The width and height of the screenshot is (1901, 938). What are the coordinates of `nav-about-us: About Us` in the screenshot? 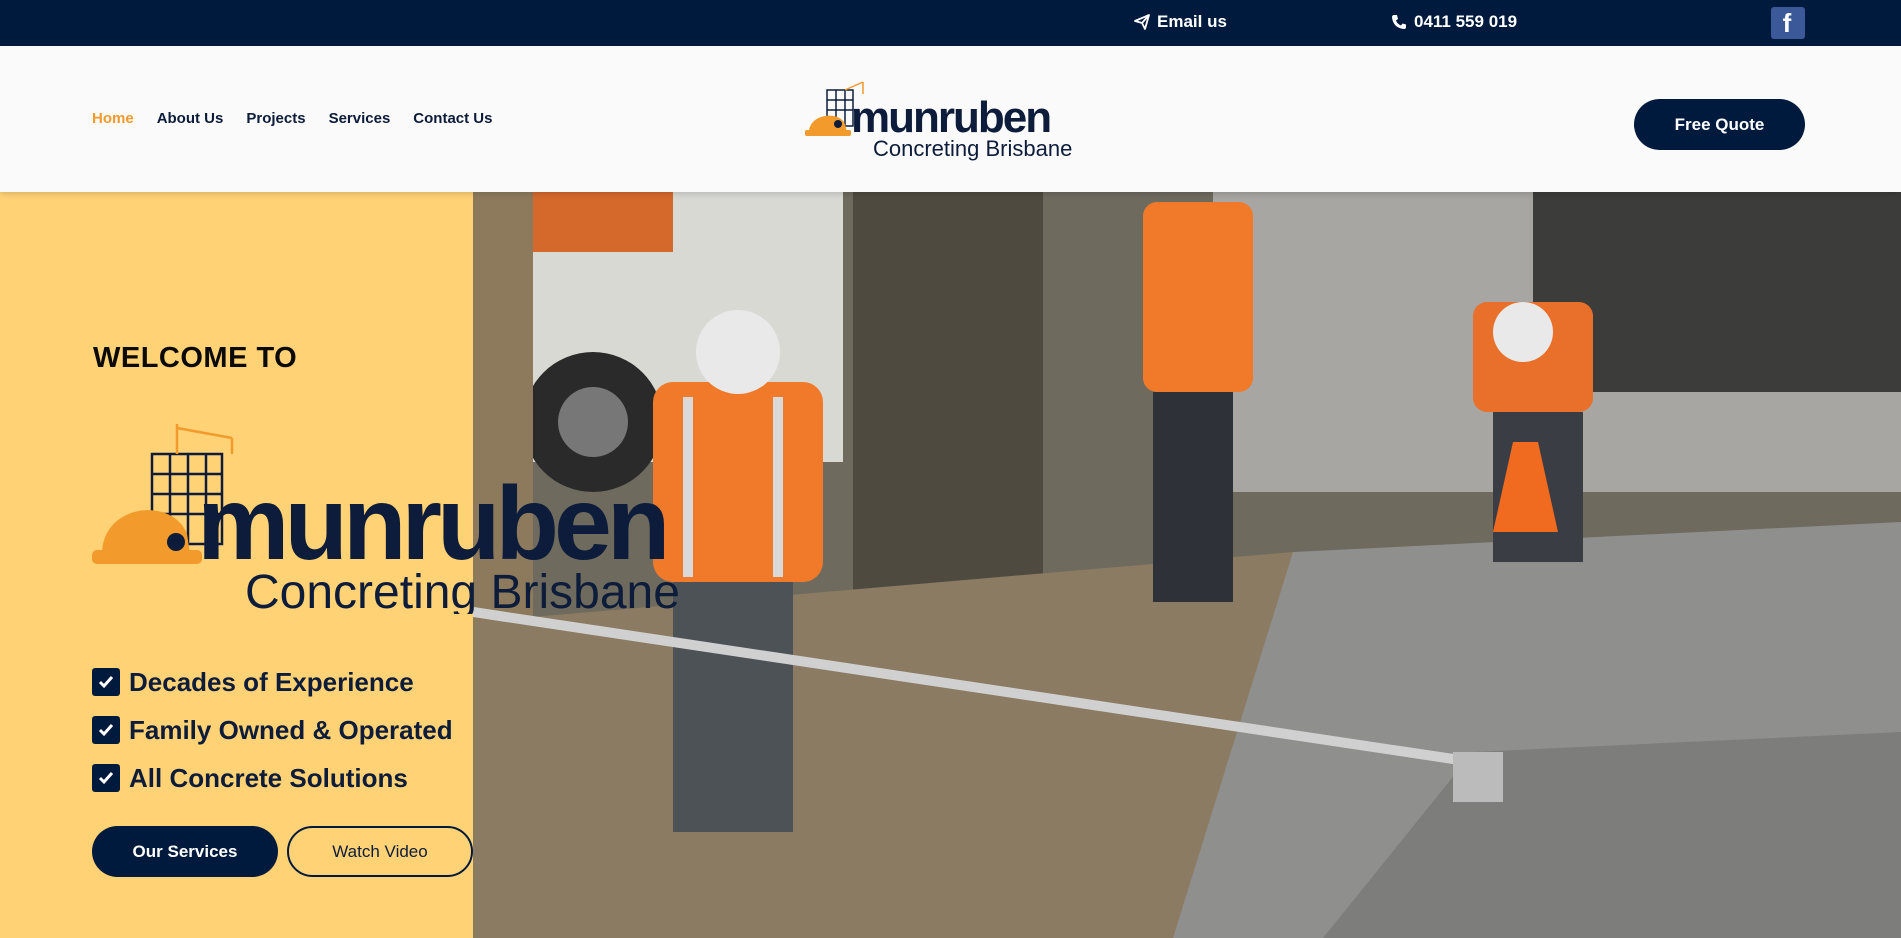 It's located at (190, 118).